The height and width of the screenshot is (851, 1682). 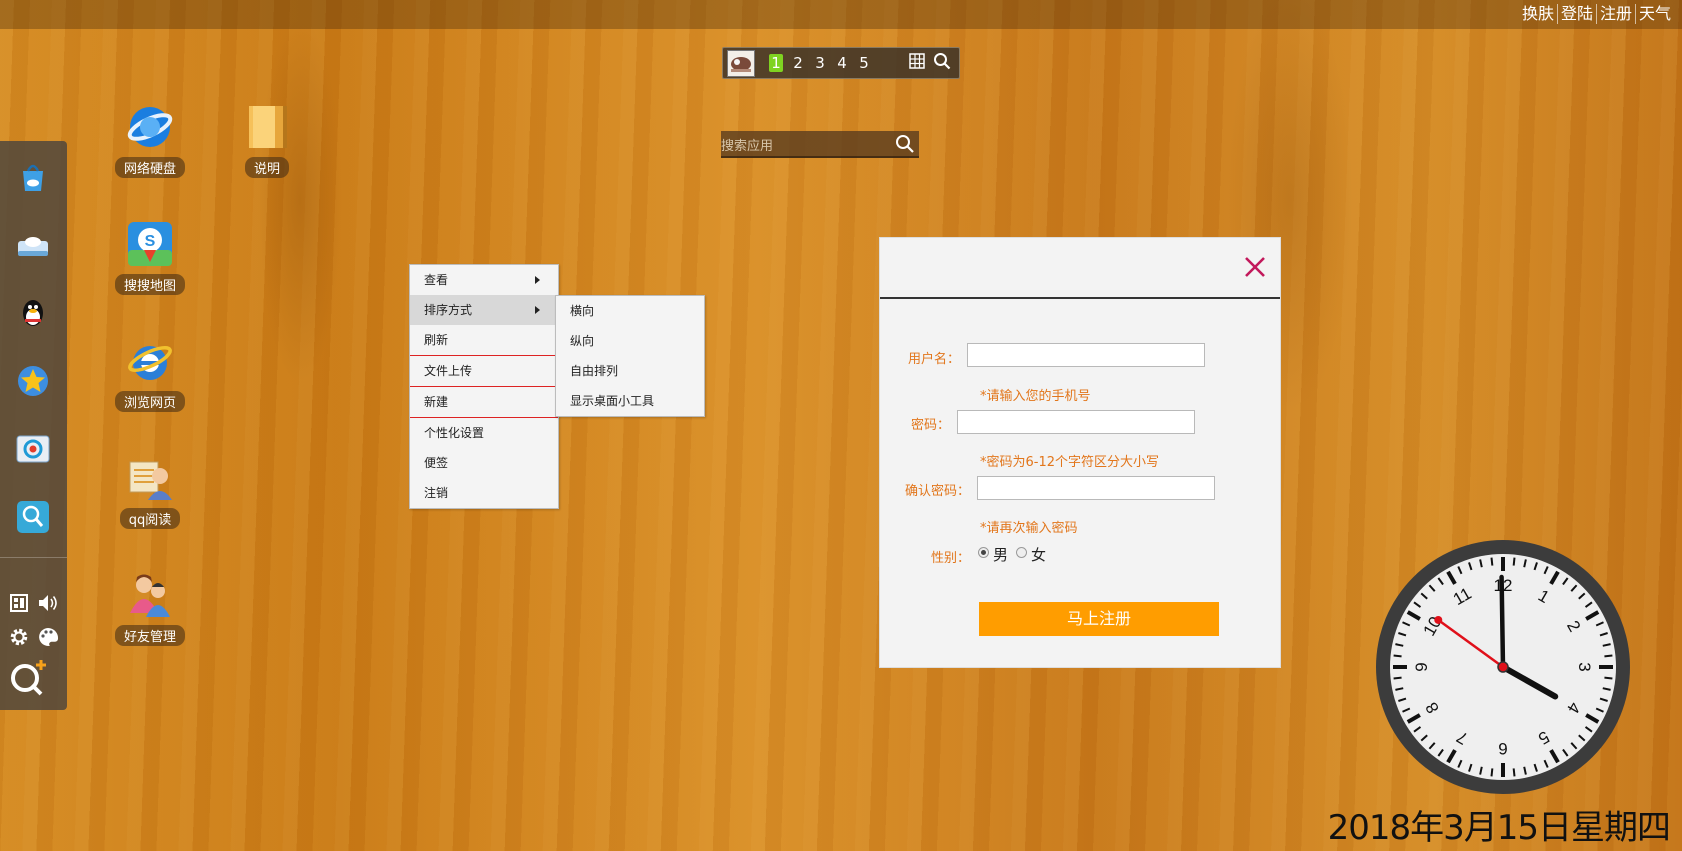 I want to click on theme-icon, so click(x=48, y=638).